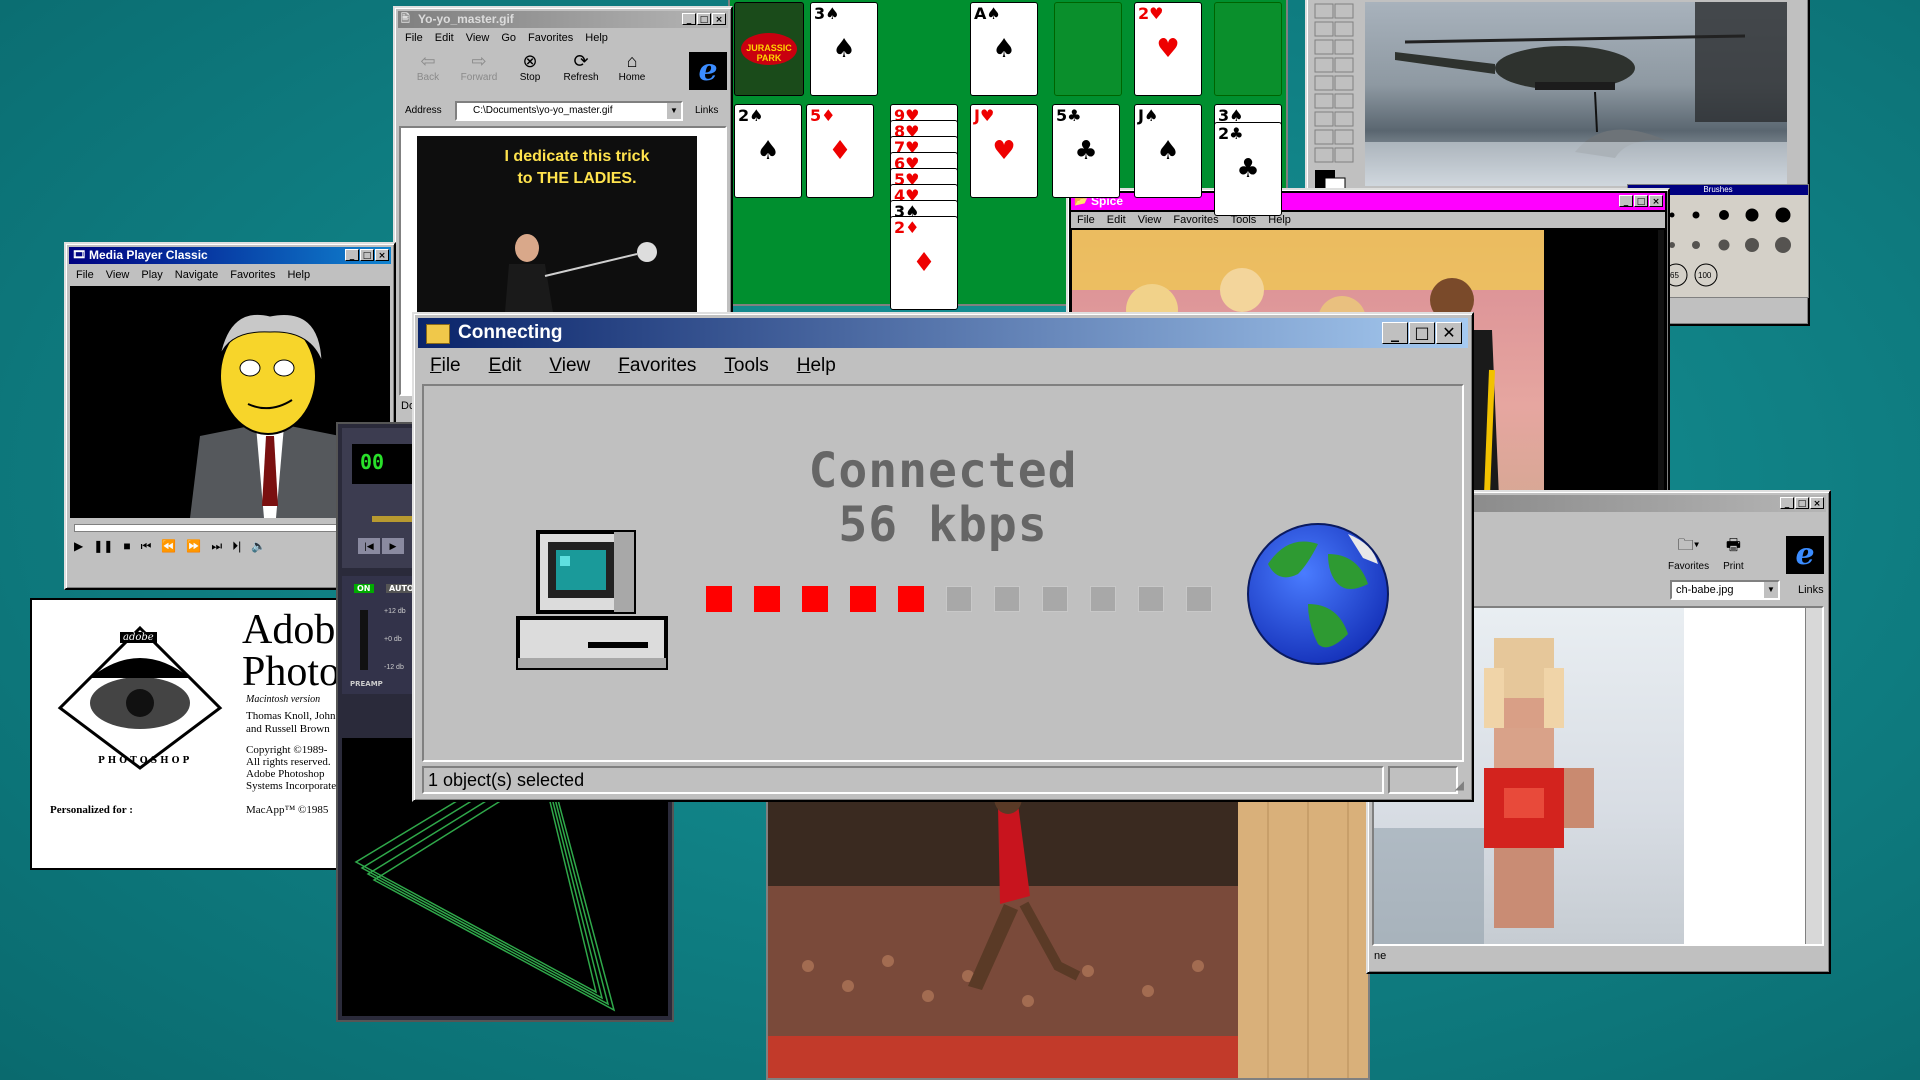 The height and width of the screenshot is (1080, 1920). I want to click on playing-card: 2♣ ♣, so click(1248, 169).